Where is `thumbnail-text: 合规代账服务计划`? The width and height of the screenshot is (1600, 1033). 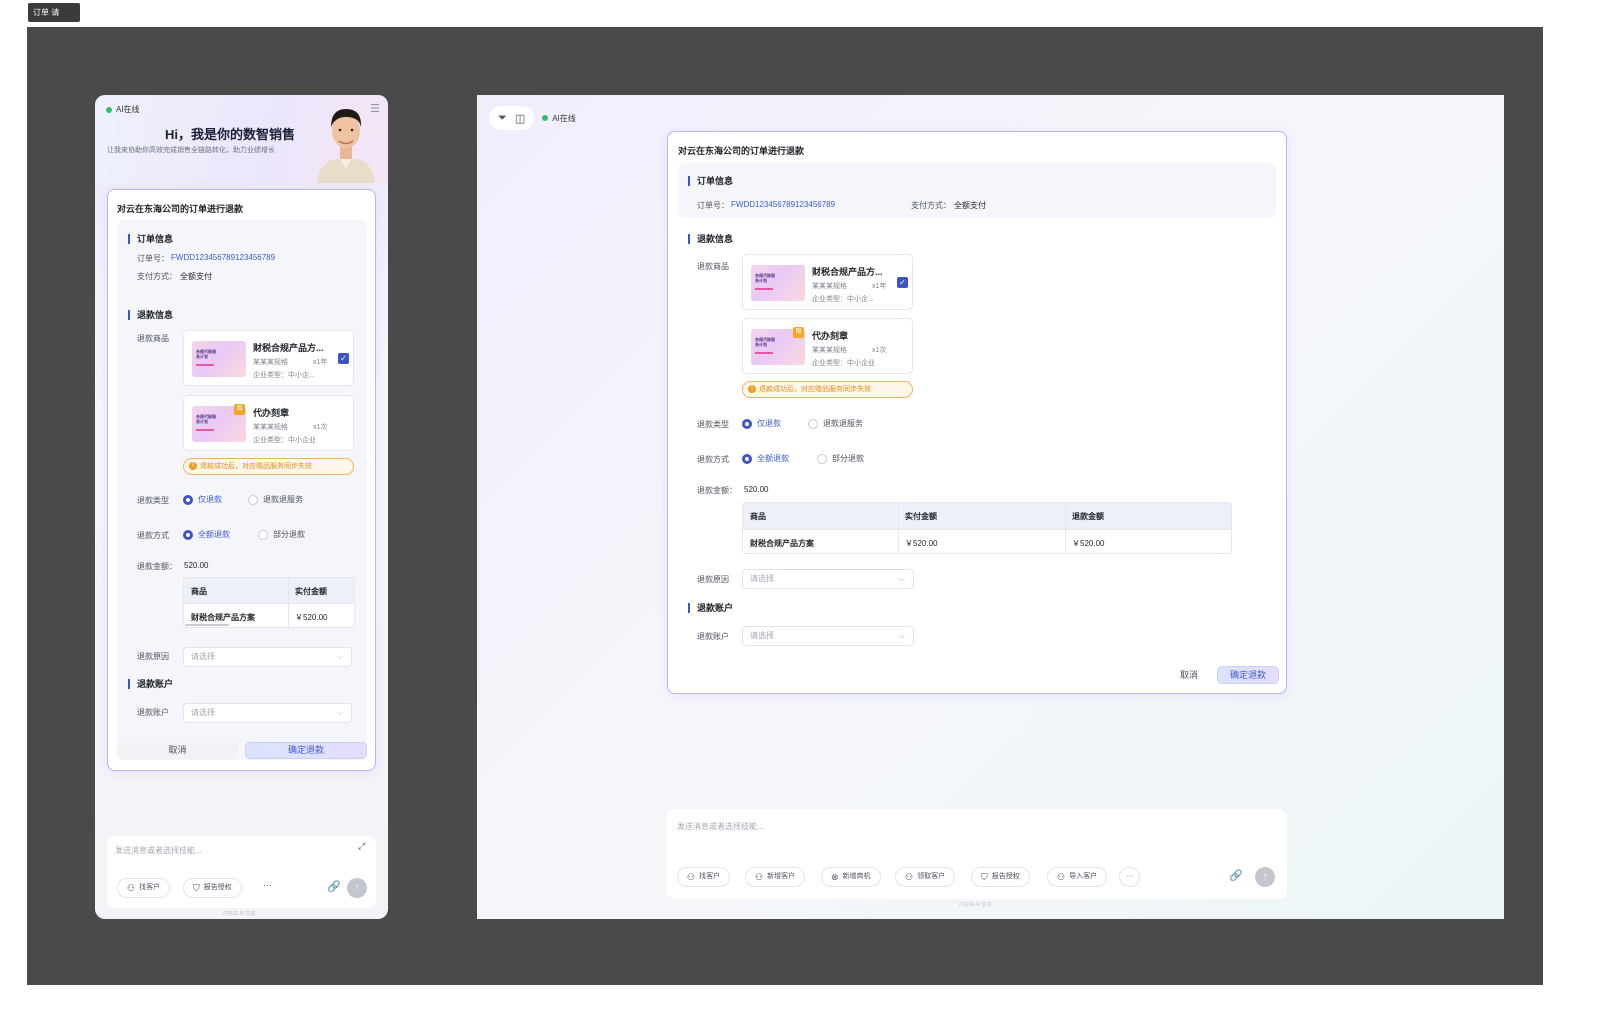
thumbnail-text: 合规代账服务计划 is located at coordinates (765, 342).